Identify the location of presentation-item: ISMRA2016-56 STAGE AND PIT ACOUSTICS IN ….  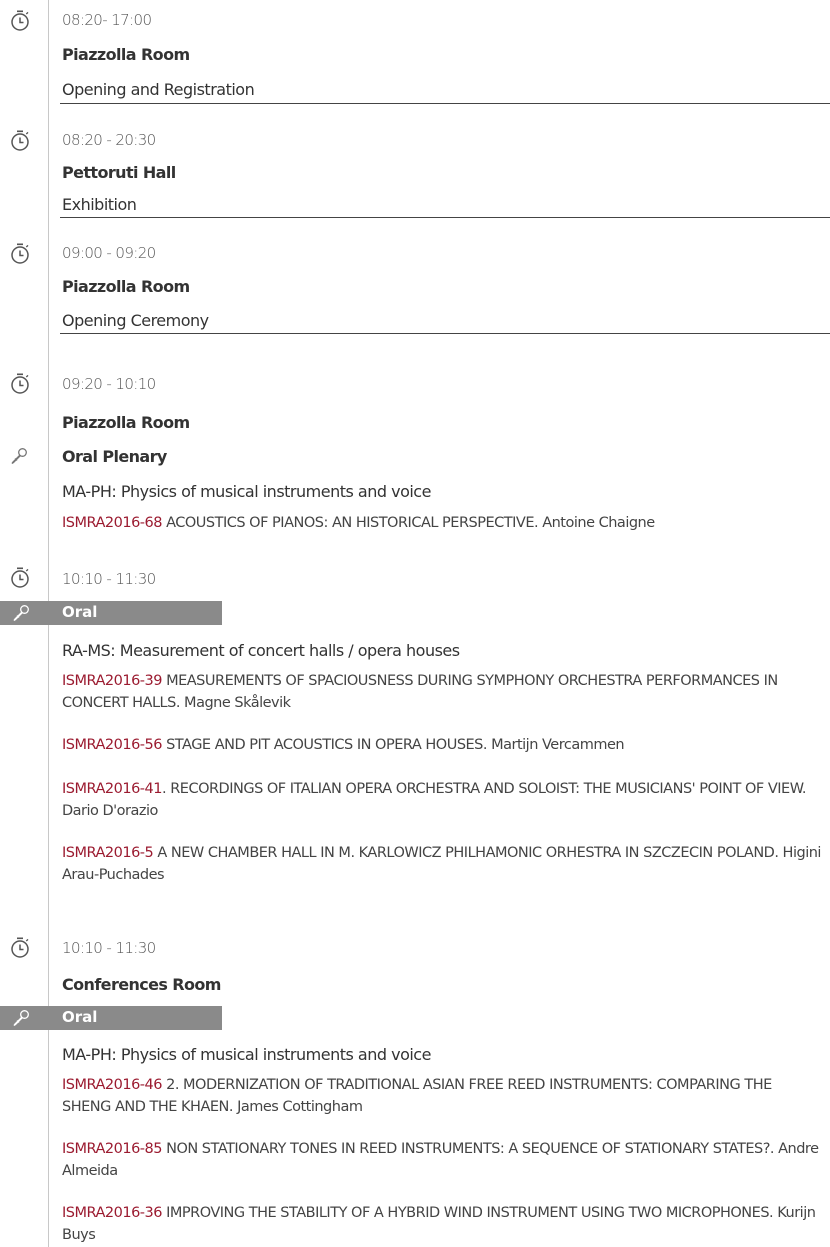
(343, 745).